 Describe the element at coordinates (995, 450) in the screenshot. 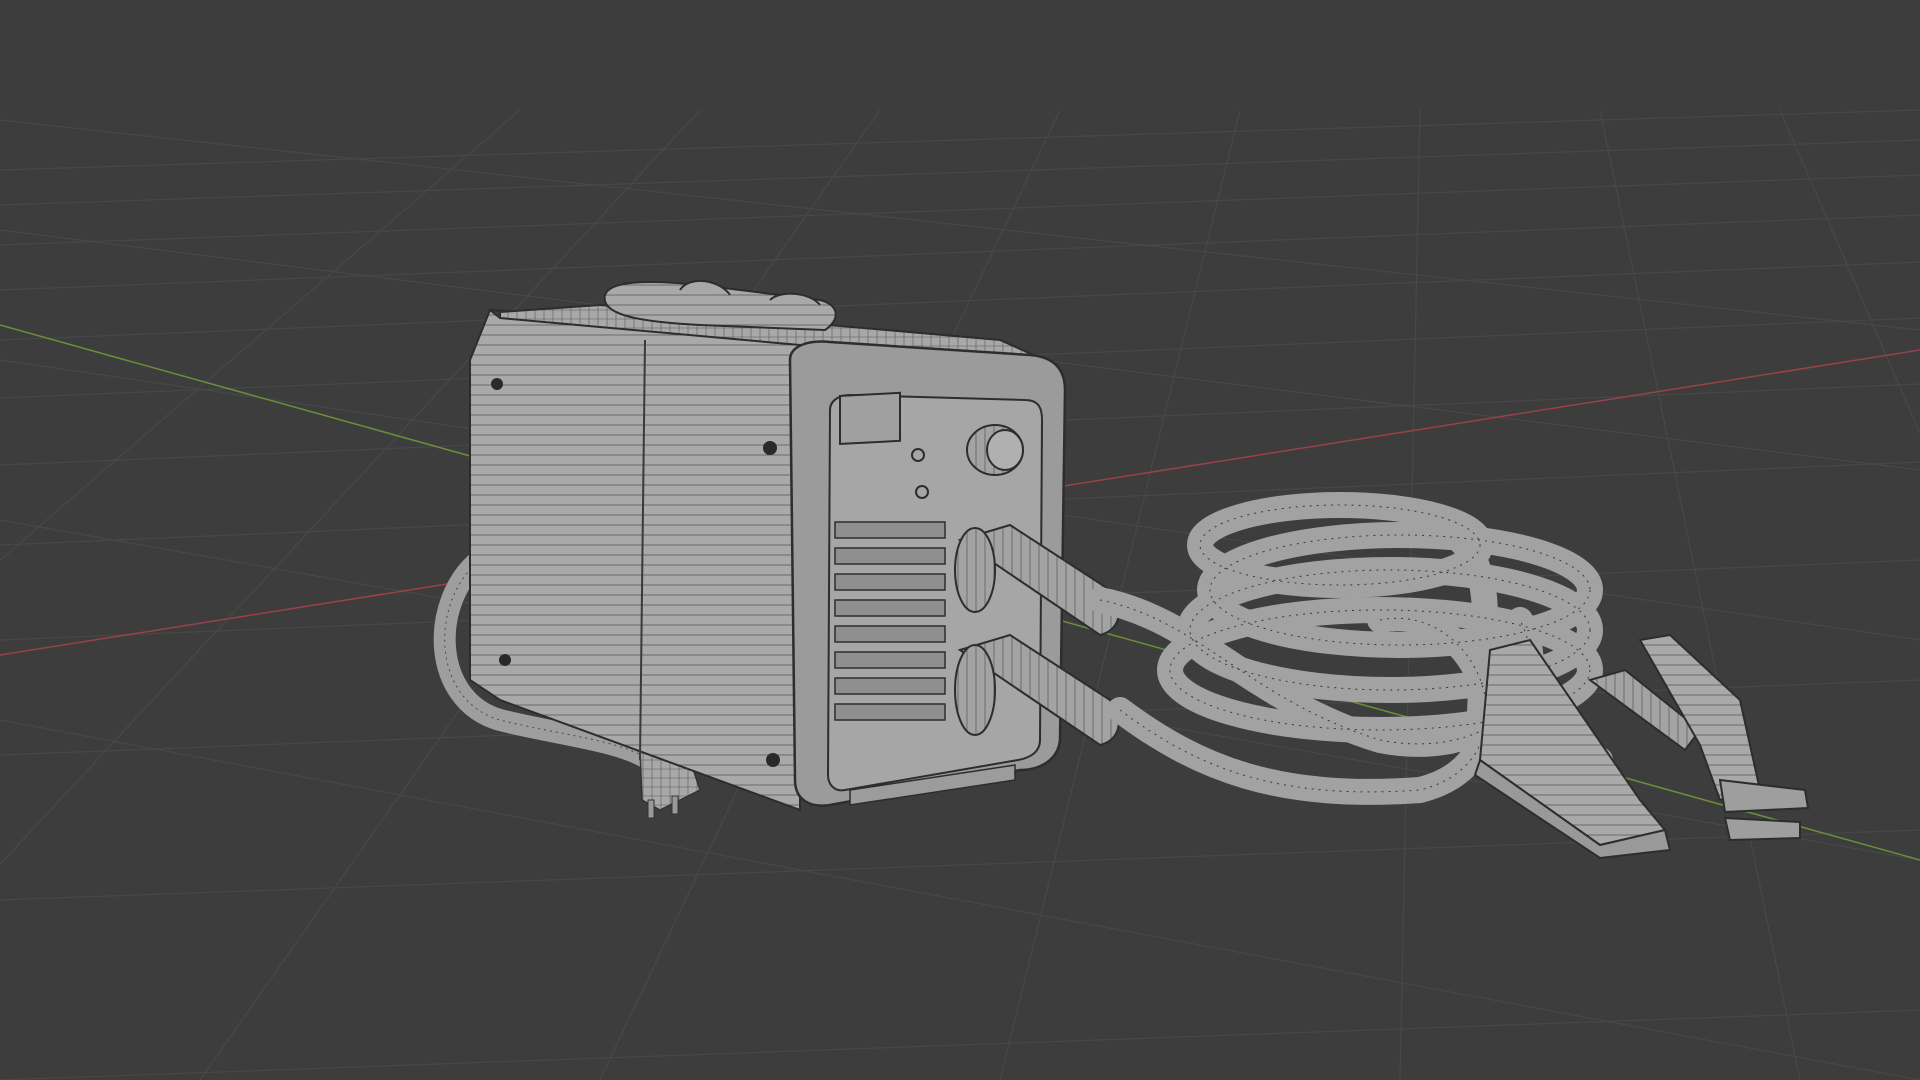

I see `current-knob` at that location.